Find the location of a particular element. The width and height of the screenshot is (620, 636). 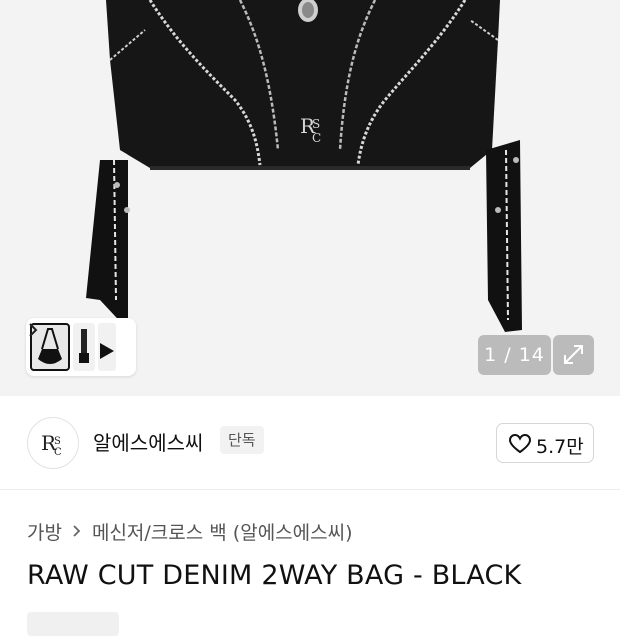

product-tag is located at coordinates (73, 624).